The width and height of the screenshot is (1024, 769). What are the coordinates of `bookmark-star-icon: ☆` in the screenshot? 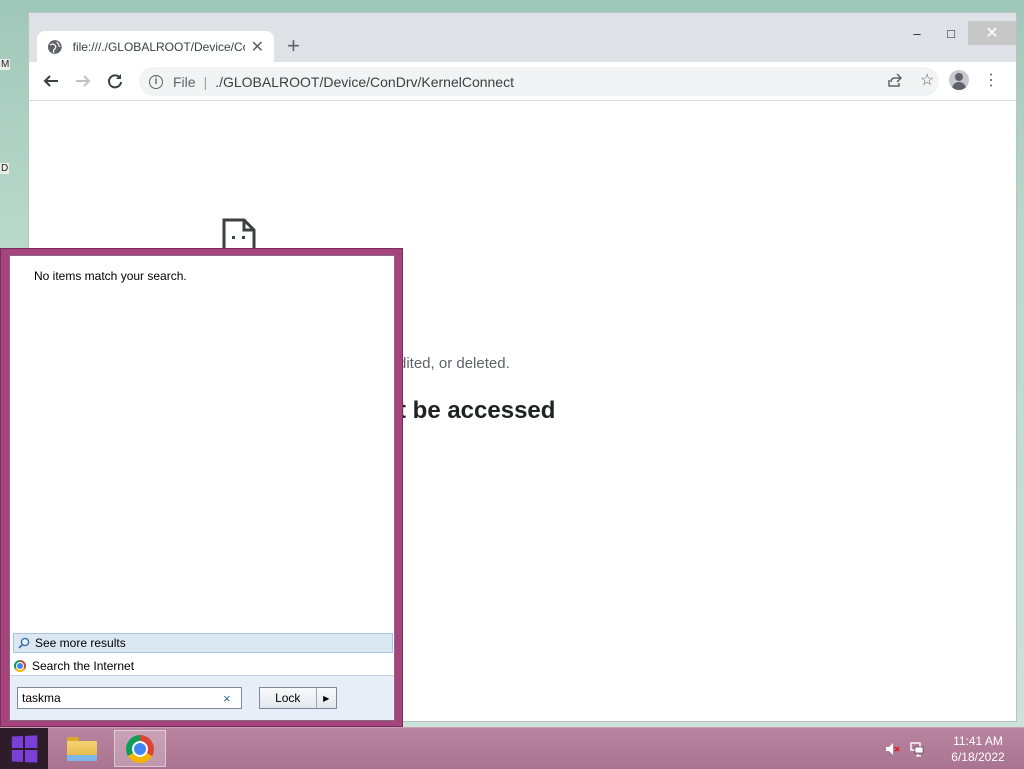 It's located at (927, 80).